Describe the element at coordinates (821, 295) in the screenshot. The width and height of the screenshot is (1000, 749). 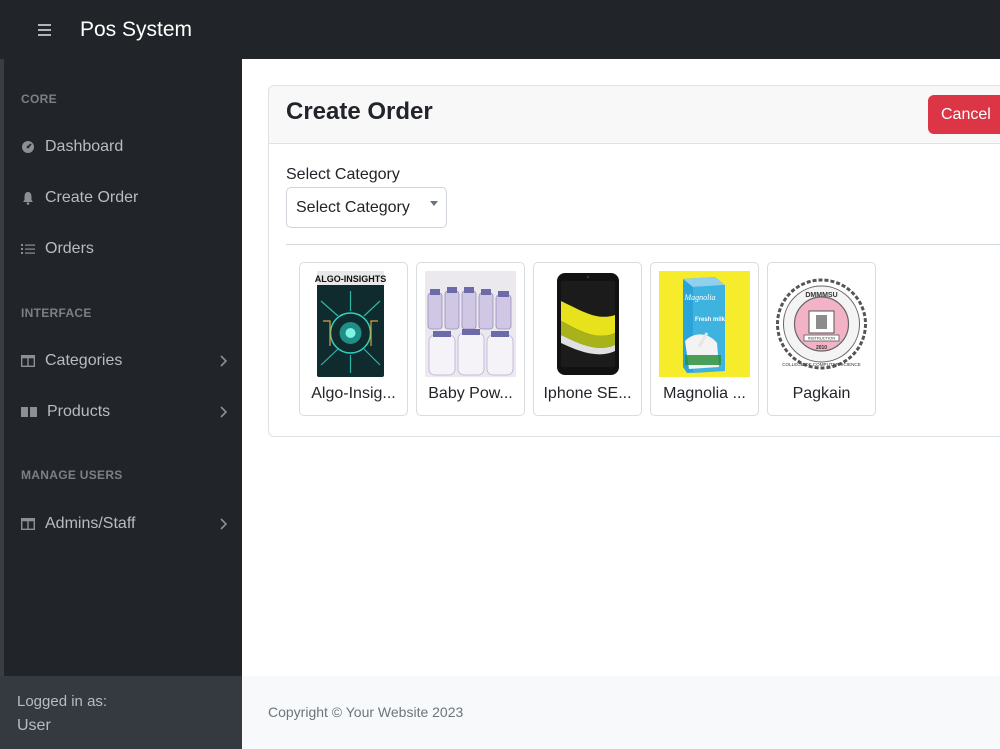
I see `product-image-title: DMMMSU` at that location.